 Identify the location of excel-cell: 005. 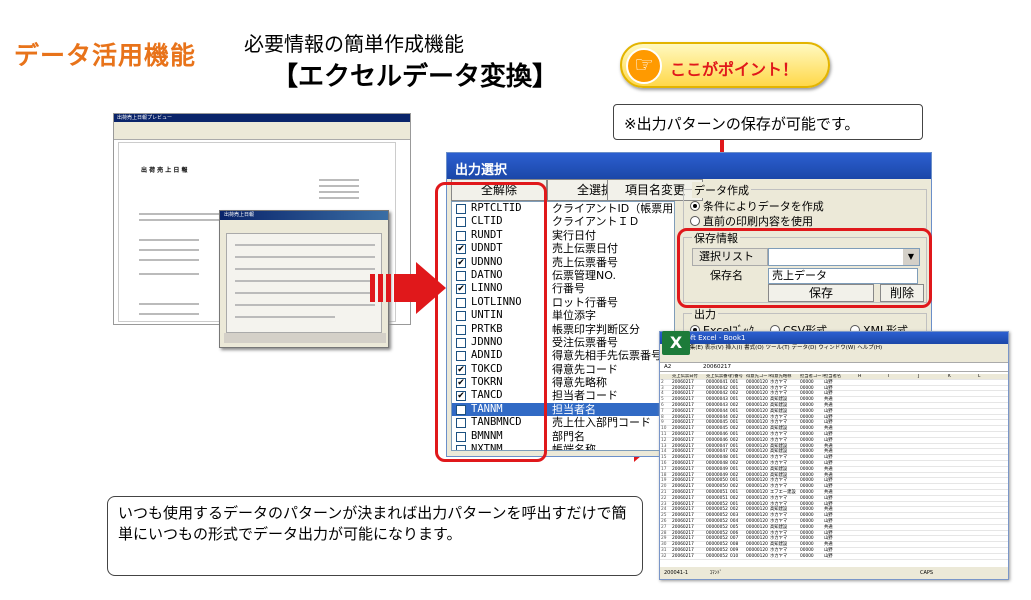
(734, 528).